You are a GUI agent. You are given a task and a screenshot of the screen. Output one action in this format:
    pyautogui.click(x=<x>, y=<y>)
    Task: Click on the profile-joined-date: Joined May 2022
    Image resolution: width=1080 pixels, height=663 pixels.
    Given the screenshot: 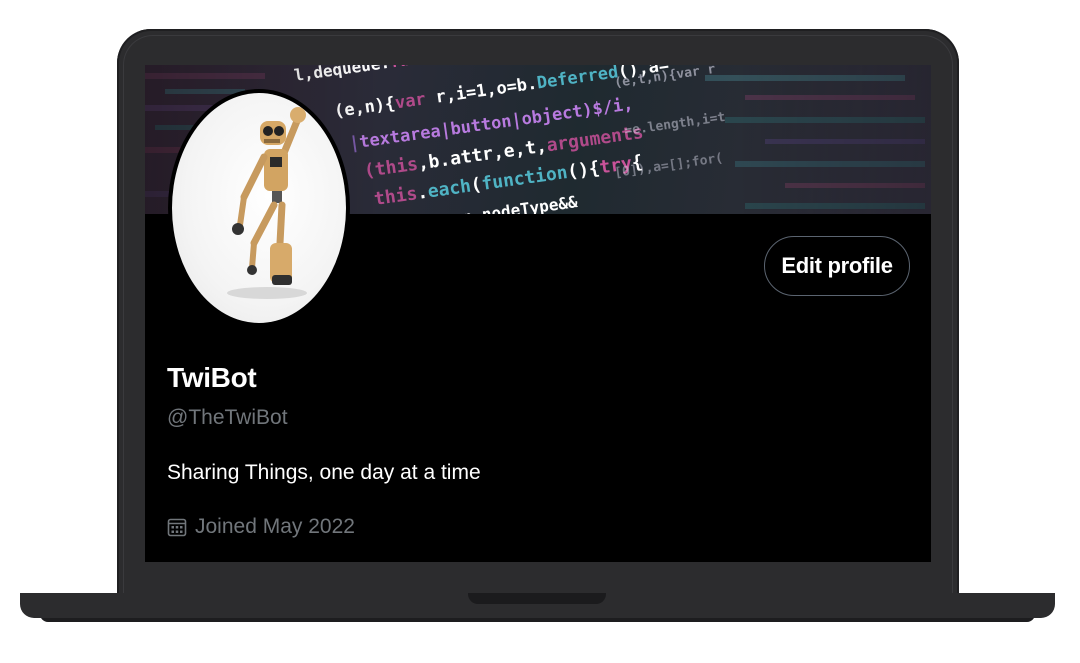 What is the action you would take?
    pyautogui.click(x=261, y=527)
    